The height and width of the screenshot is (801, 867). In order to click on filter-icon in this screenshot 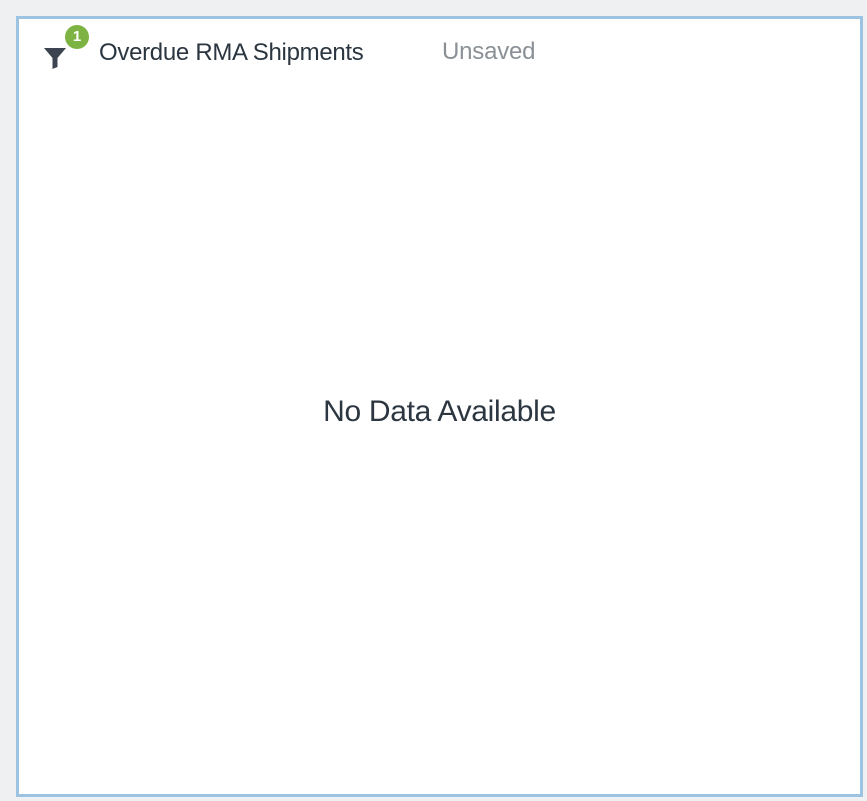, I will do `click(55, 58)`.